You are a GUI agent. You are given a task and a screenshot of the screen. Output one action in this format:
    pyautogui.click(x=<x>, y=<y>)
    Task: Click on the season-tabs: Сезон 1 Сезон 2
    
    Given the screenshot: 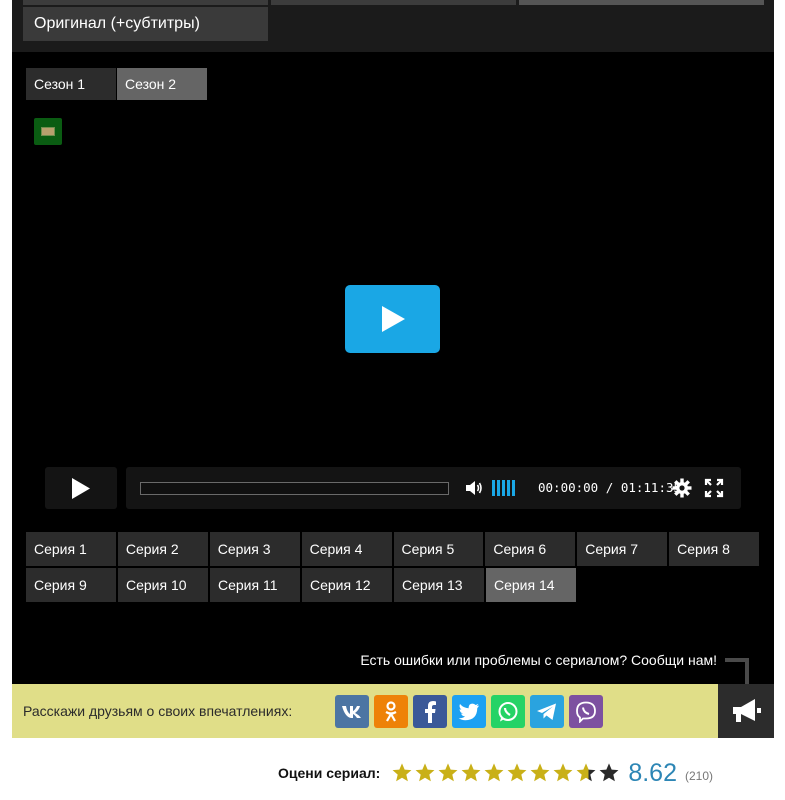 What is the action you would take?
    pyautogui.click(x=117, y=84)
    